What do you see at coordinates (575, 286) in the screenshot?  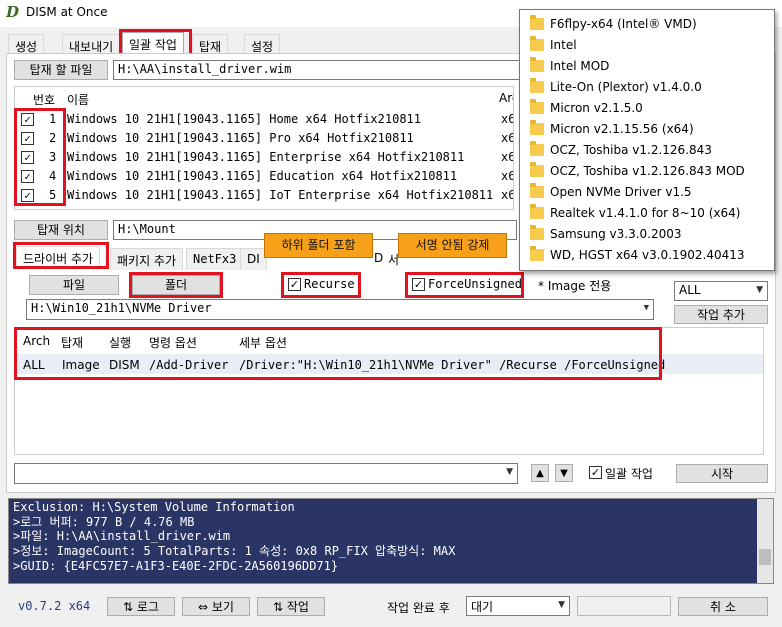 I see `image-only-note: * Image 전용` at bounding box center [575, 286].